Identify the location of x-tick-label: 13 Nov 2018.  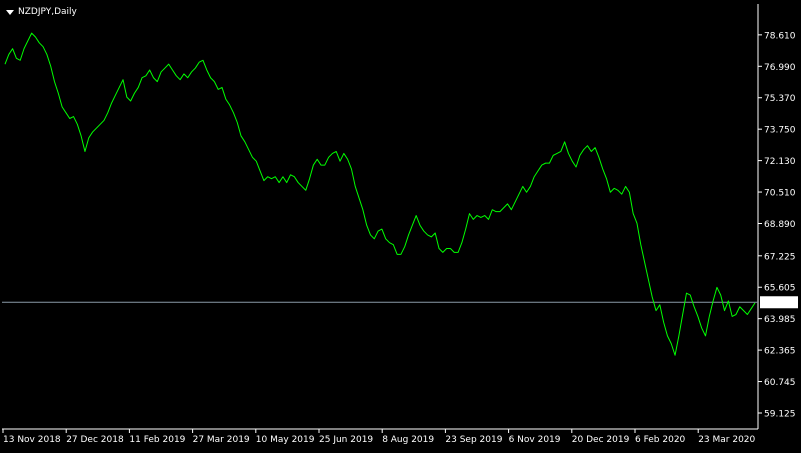
(32, 440).